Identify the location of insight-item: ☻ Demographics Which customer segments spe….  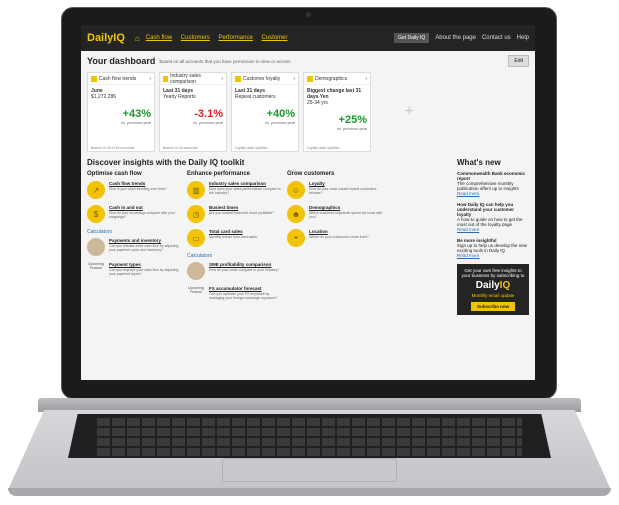
(335, 214).